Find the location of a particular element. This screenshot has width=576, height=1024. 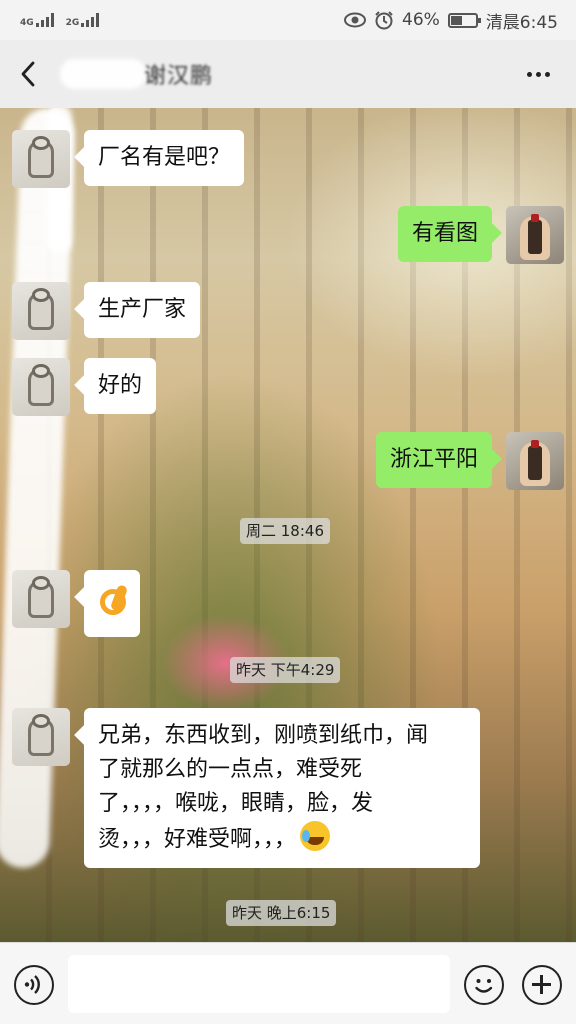

input-bar is located at coordinates (288, 983).